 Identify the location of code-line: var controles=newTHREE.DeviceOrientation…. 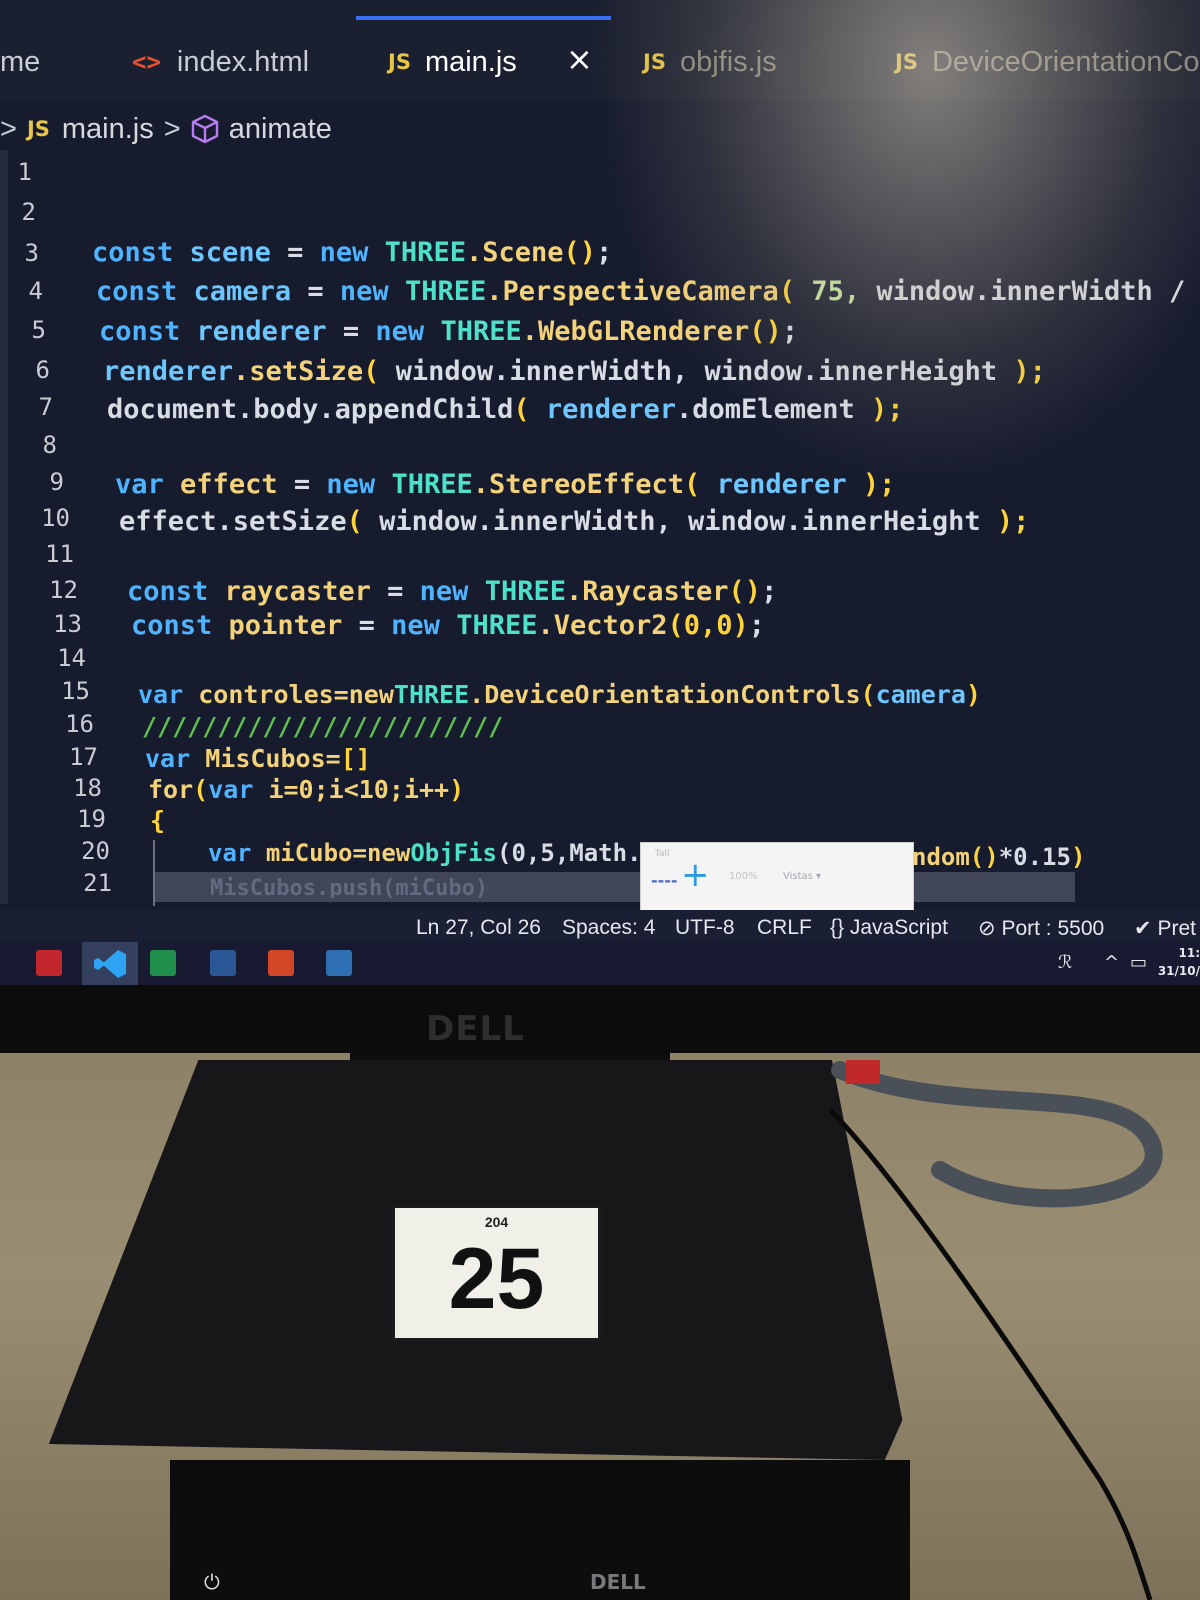
(559, 694).